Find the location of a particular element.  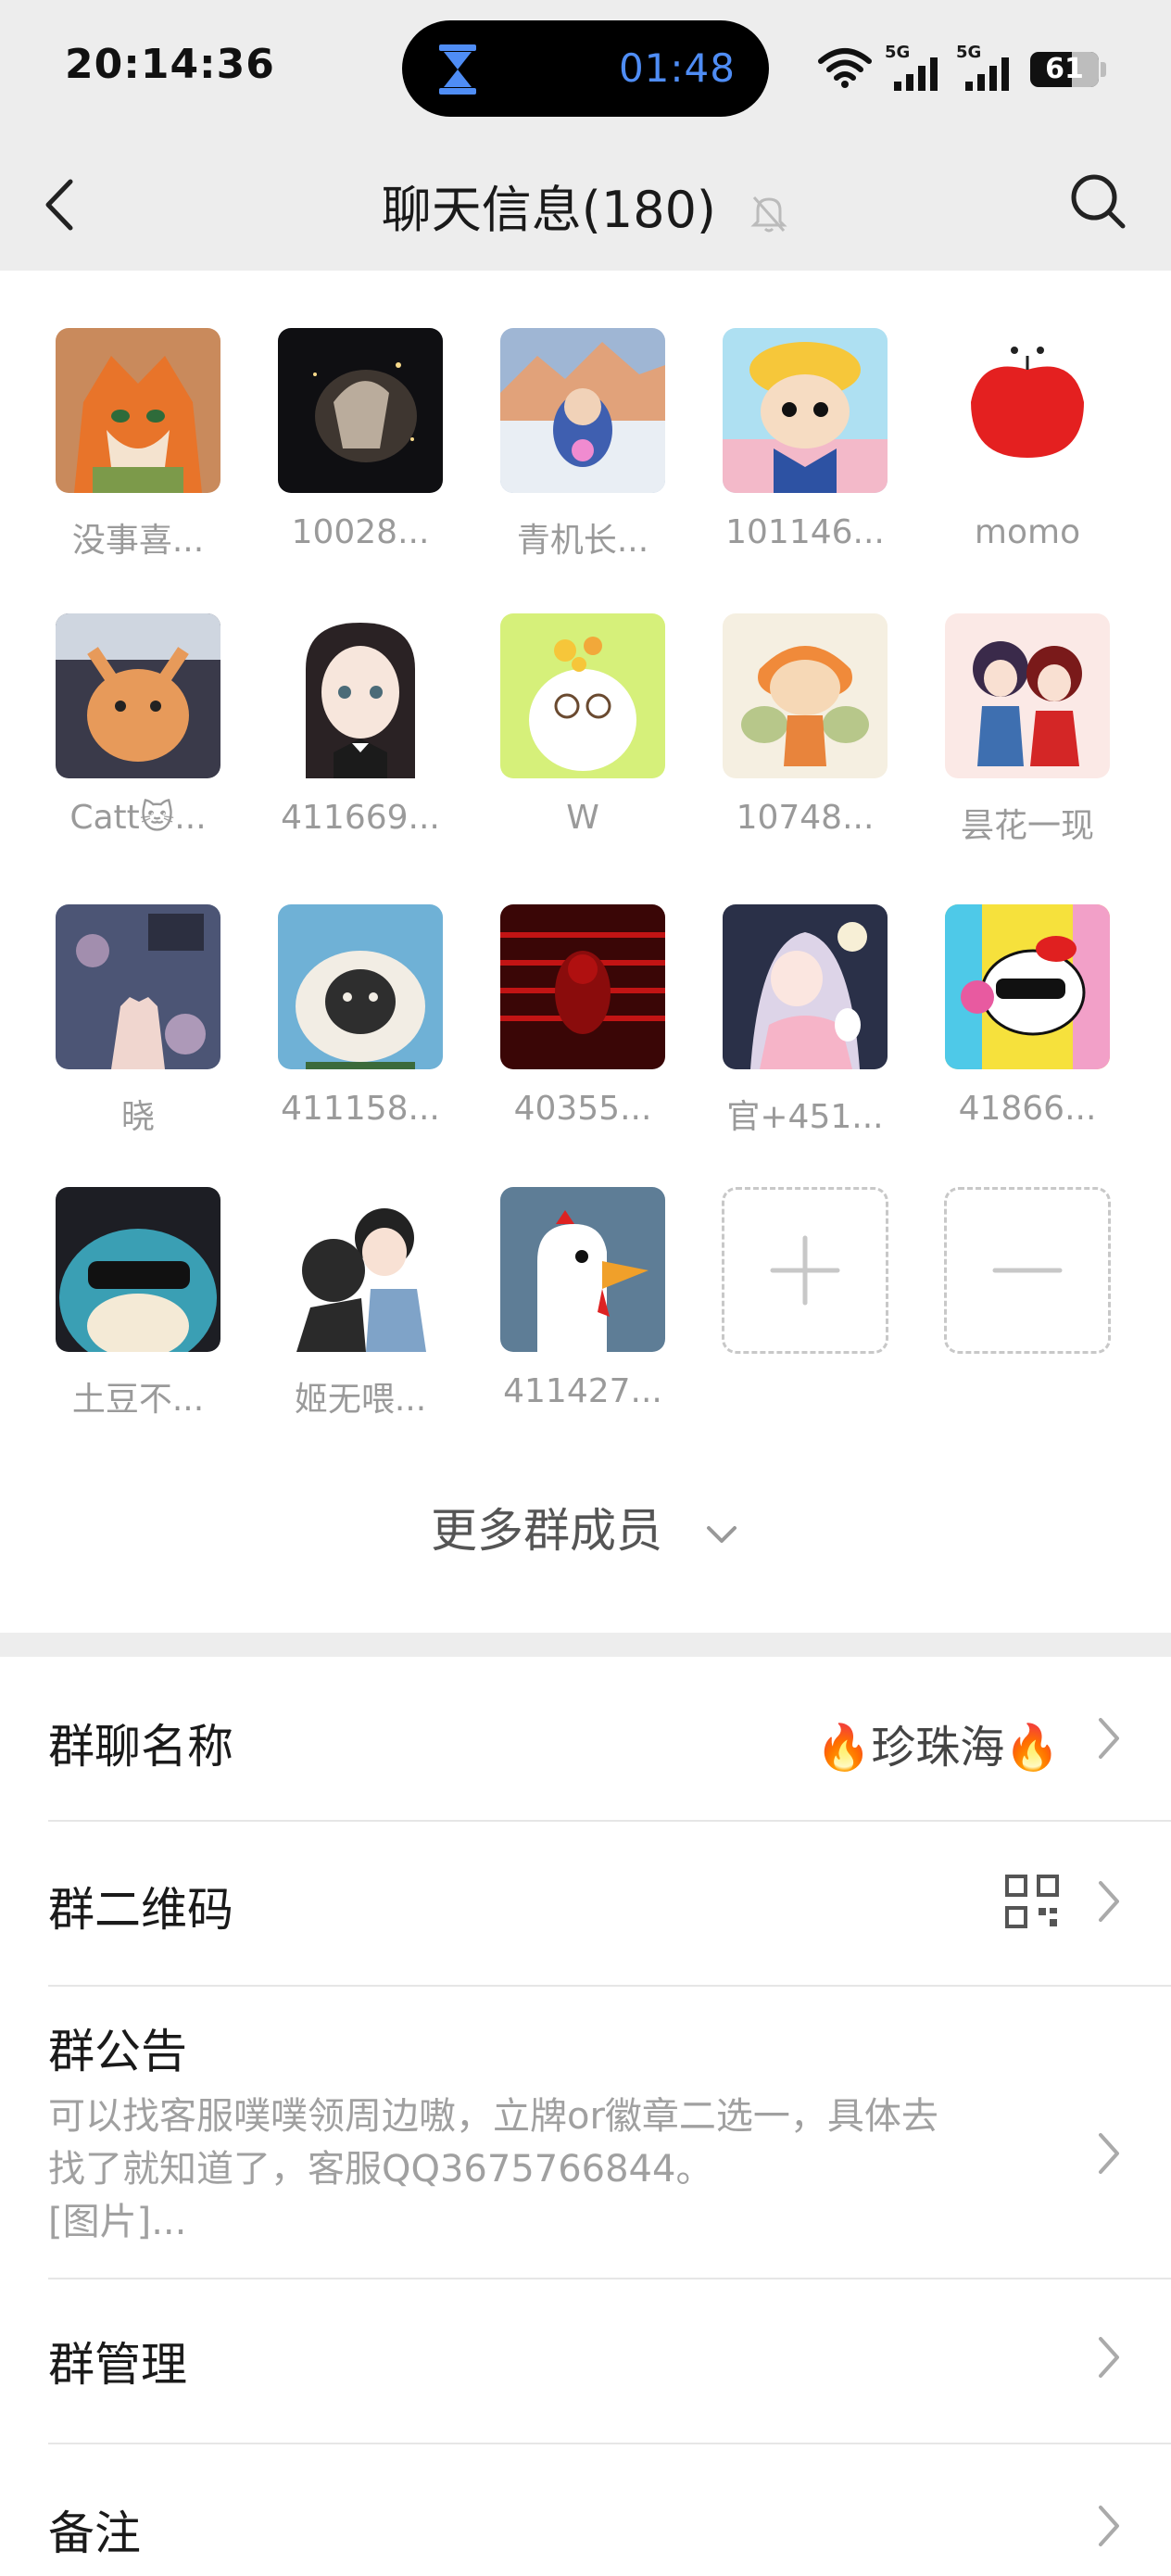

page-title: 聊天信息(180) is located at coordinates (585, 205).